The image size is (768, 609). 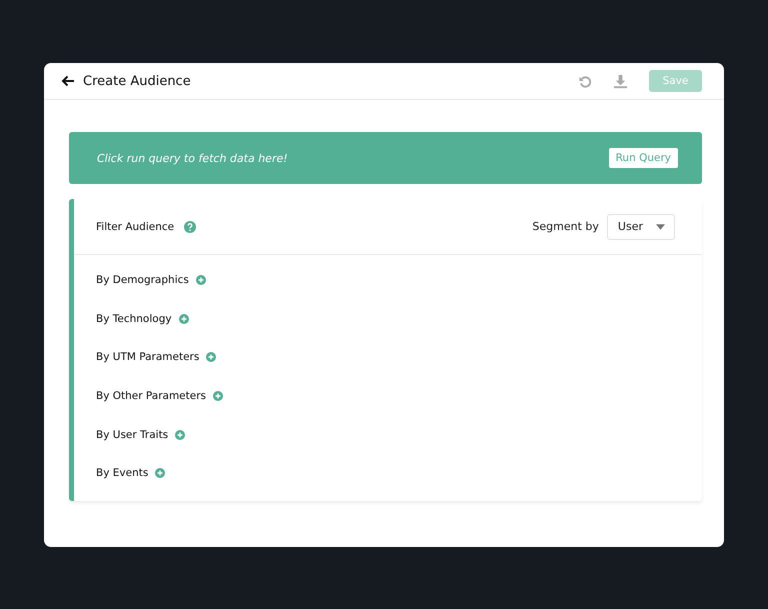 I want to click on filter-group-label: By Demographics, so click(x=142, y=280).